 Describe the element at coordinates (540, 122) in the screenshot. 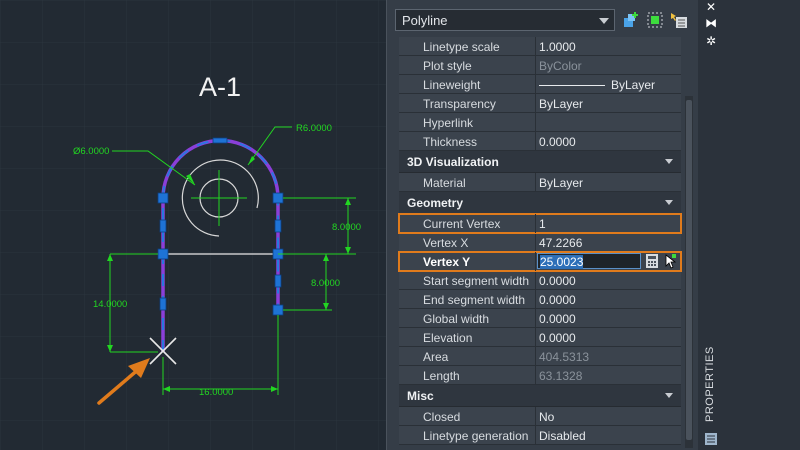

I see `prop-row-hyperlink: Hyperlink` at that location.